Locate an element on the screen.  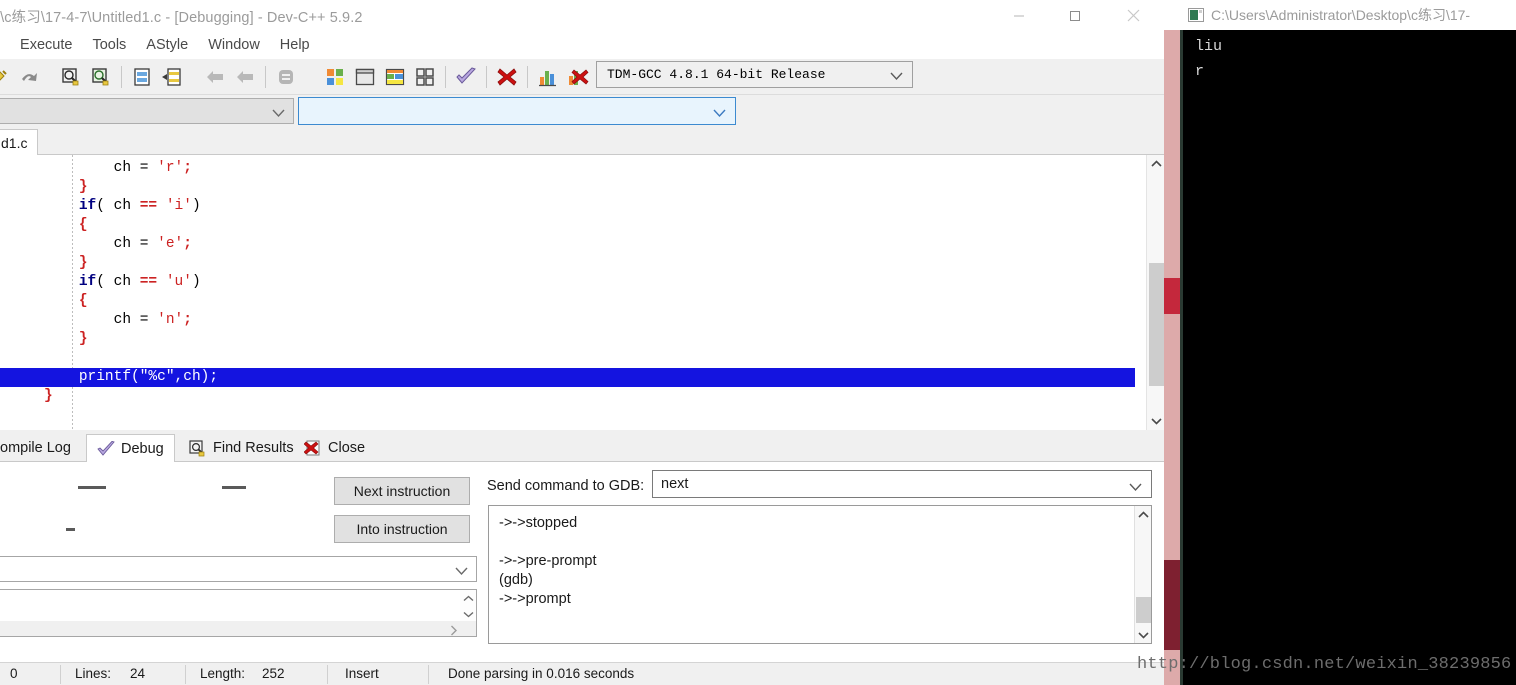
status-length-value: 252 is located at coordinates (273, 673).